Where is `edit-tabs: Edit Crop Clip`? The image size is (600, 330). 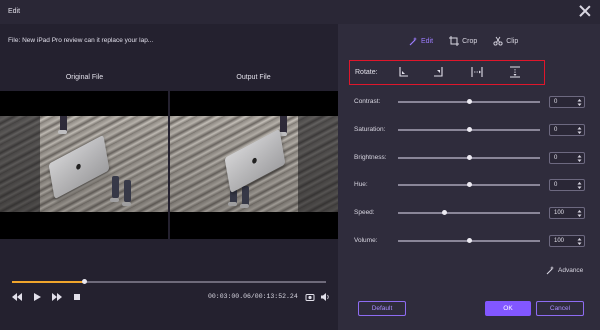
edit-tabs: Edit Crop Clip is located at coordinates (463, 41).